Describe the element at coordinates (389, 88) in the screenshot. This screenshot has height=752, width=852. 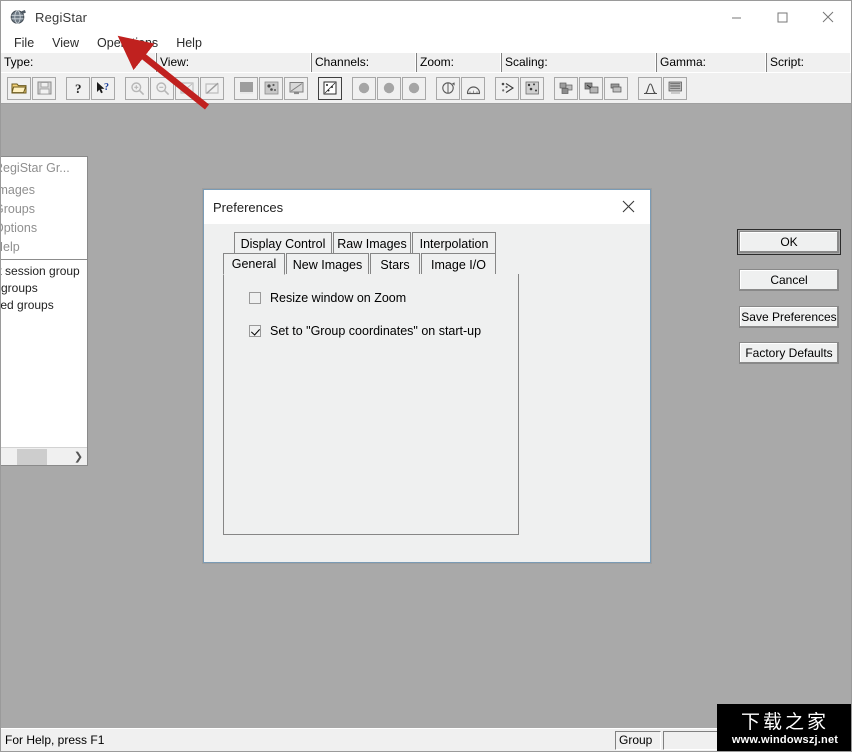
I see `channel-green-icon` at that location.